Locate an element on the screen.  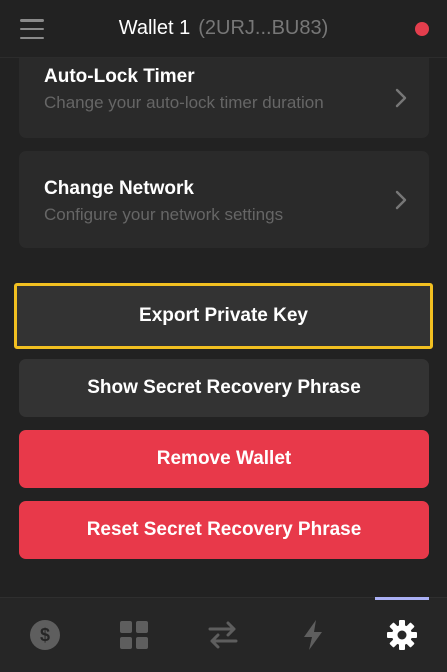
remove-wallet-button: Remove Wallet is located at coordinates (224, 459).